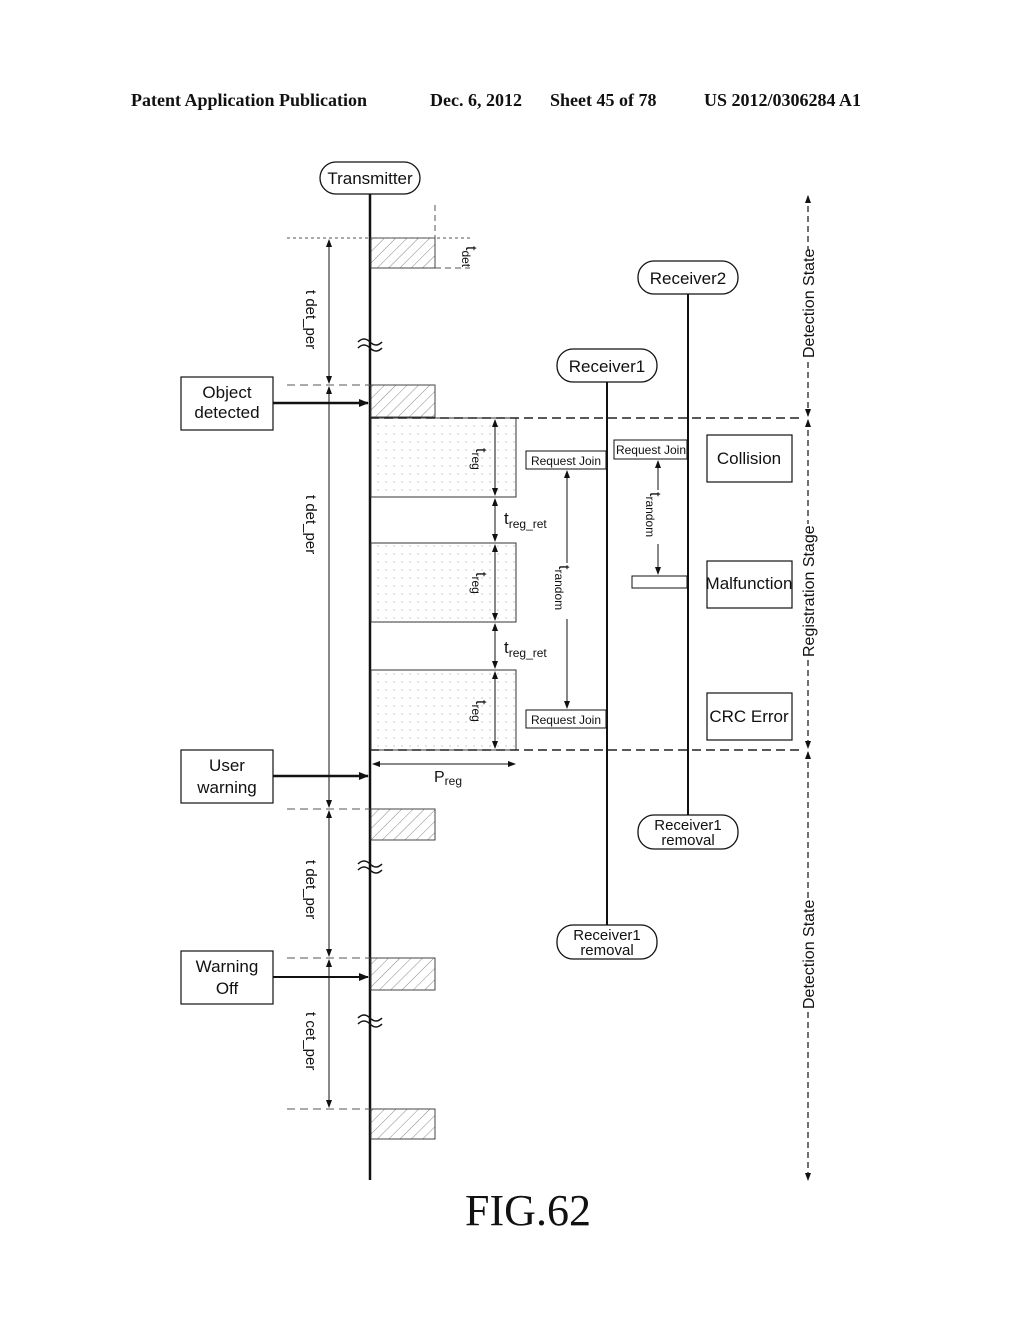 Image resolution: width=1024 pixels, height=1320 pixels. I want to click on t-cet-per-label: t cet_per, so click(310, 1041).